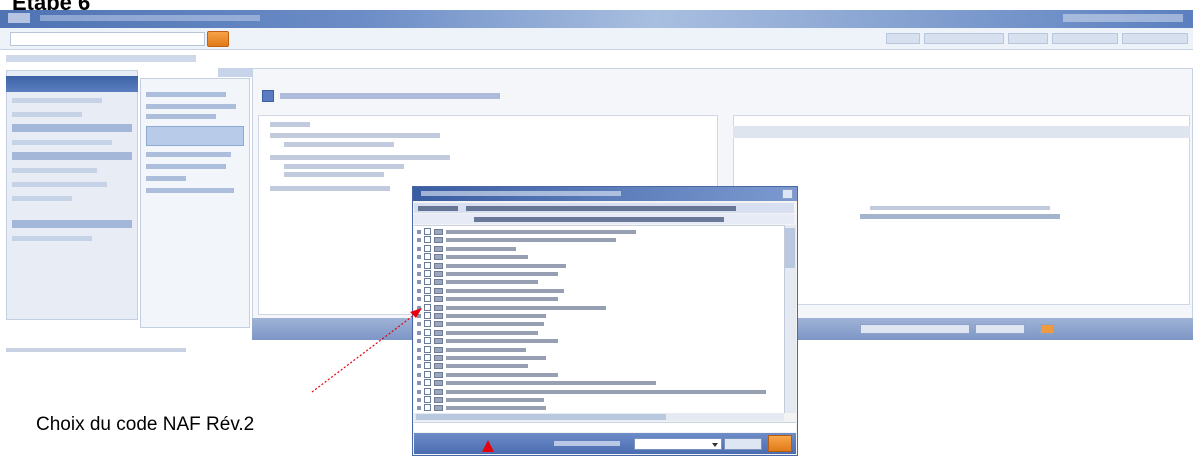 The image size is (1193, 456). Describe the element at coordinates (678, 444) in the screenshot. I see `footer-select` at that location.